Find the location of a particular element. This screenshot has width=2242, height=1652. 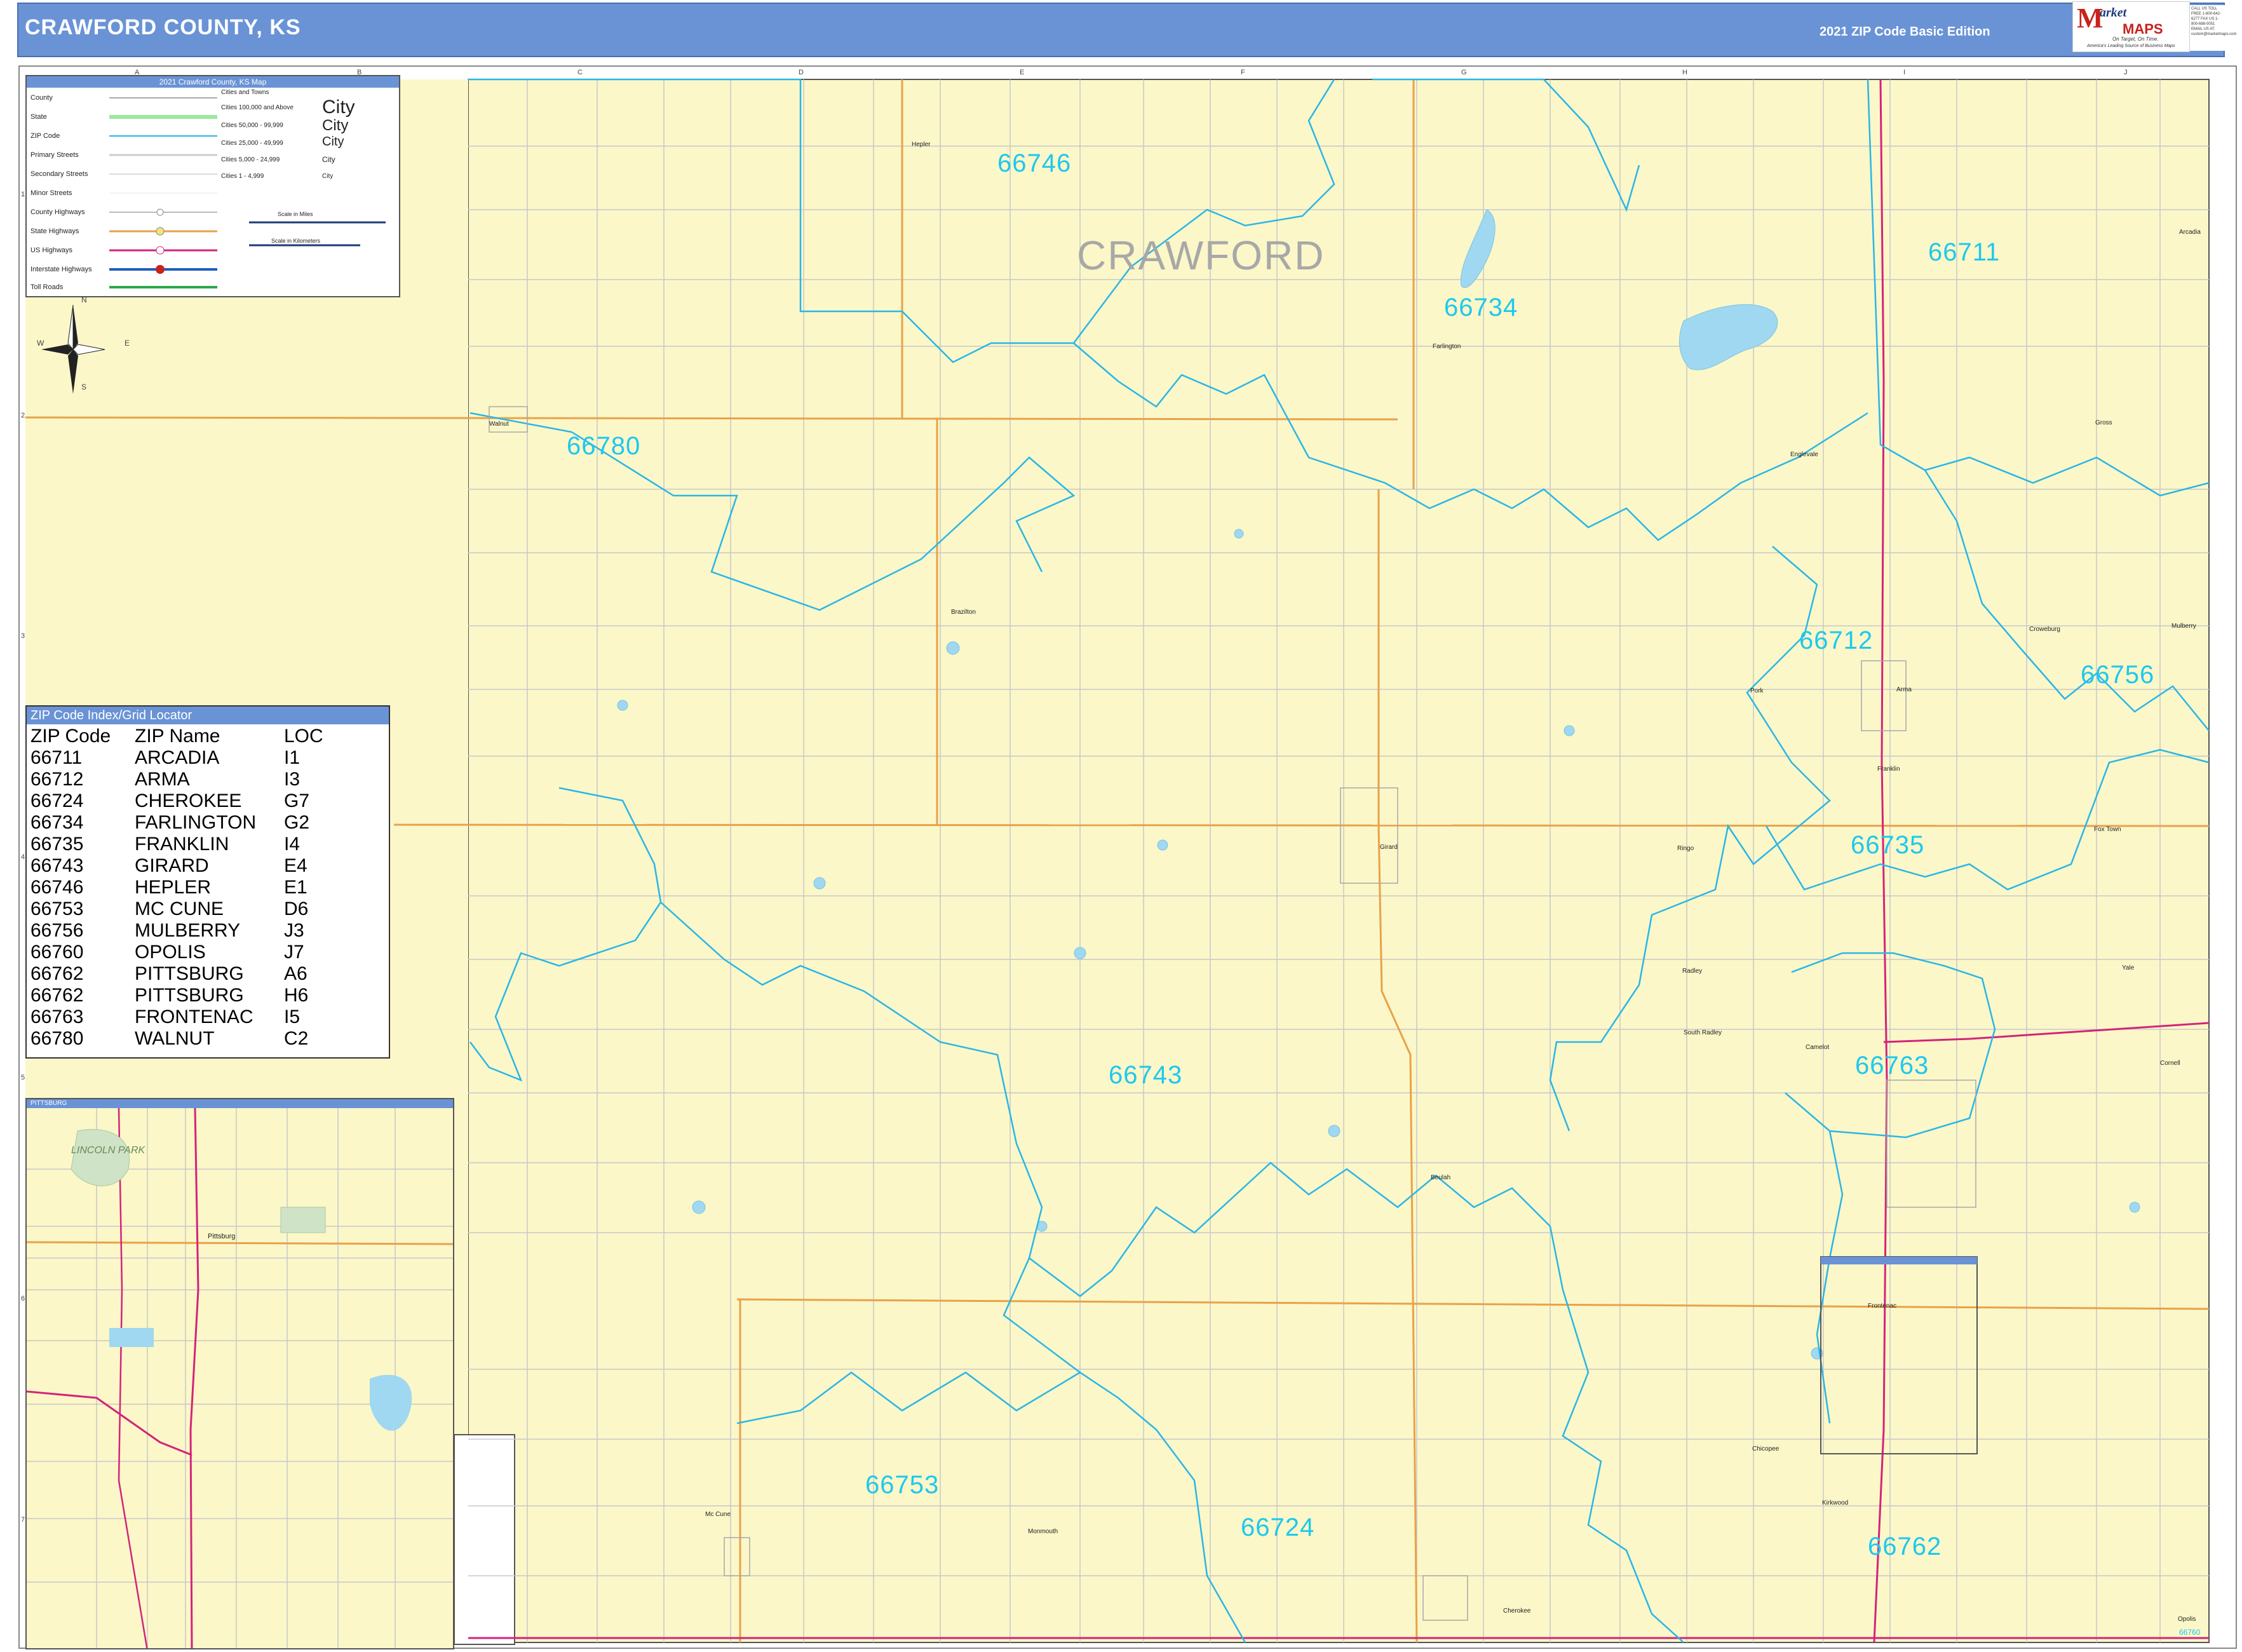

zip-label: 66780 is located at coordinates (603, 447).